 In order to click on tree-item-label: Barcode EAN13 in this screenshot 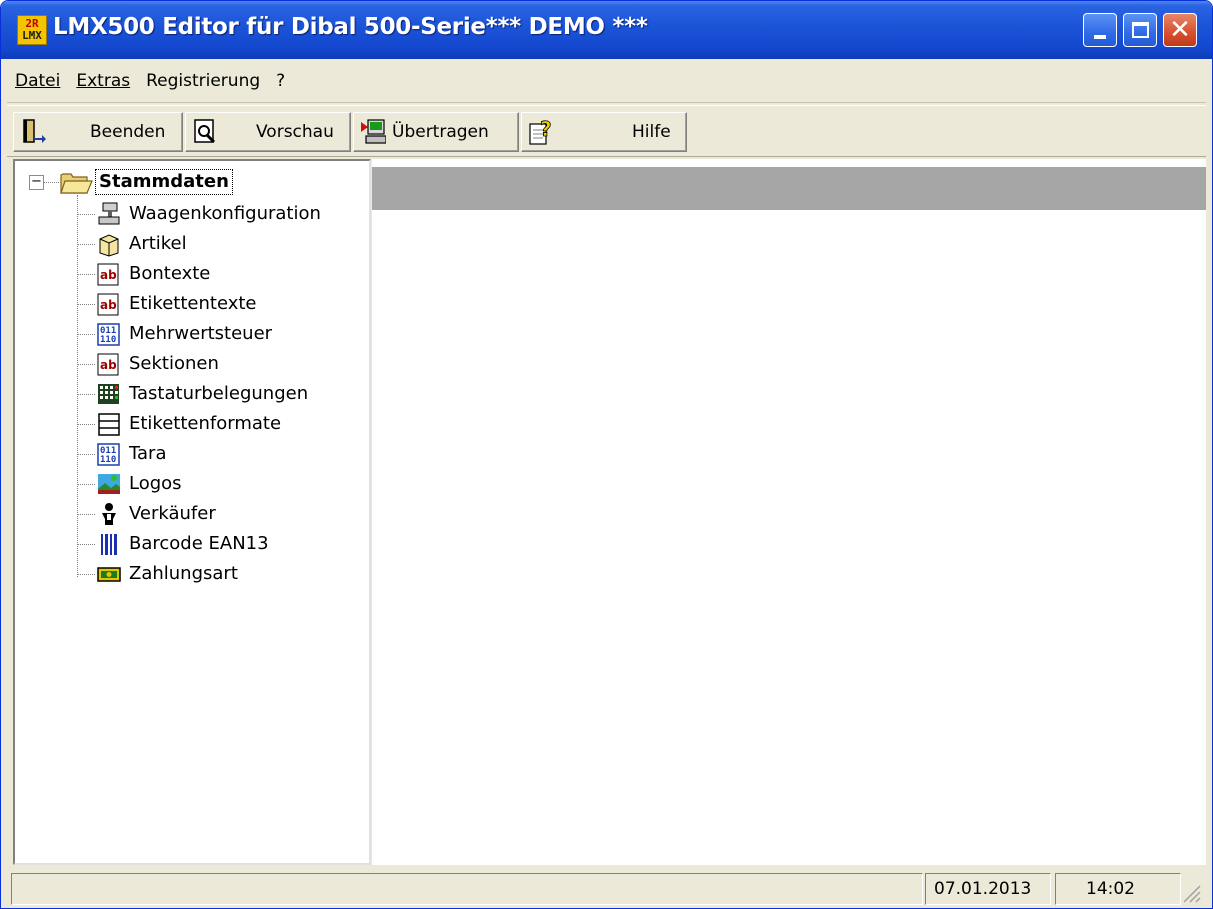, I will do `click(199, 543)`.